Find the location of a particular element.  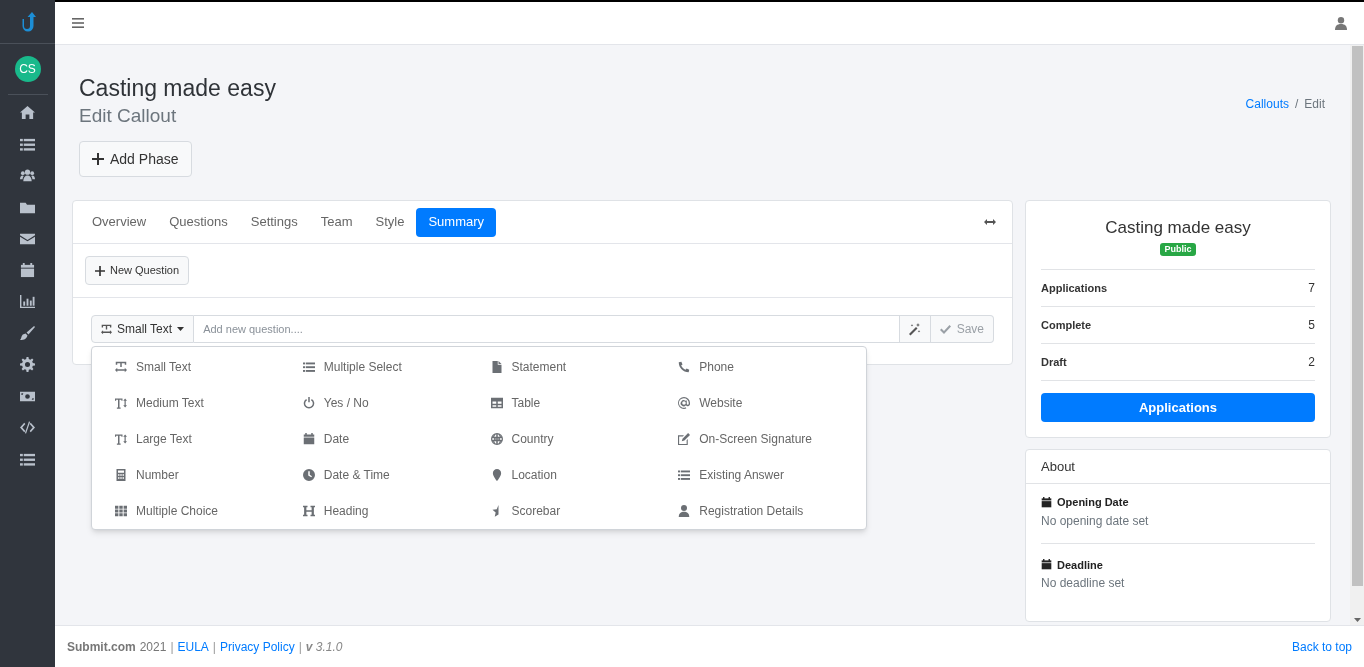

menu-item: Small Text is located at coordinates (209, 367).